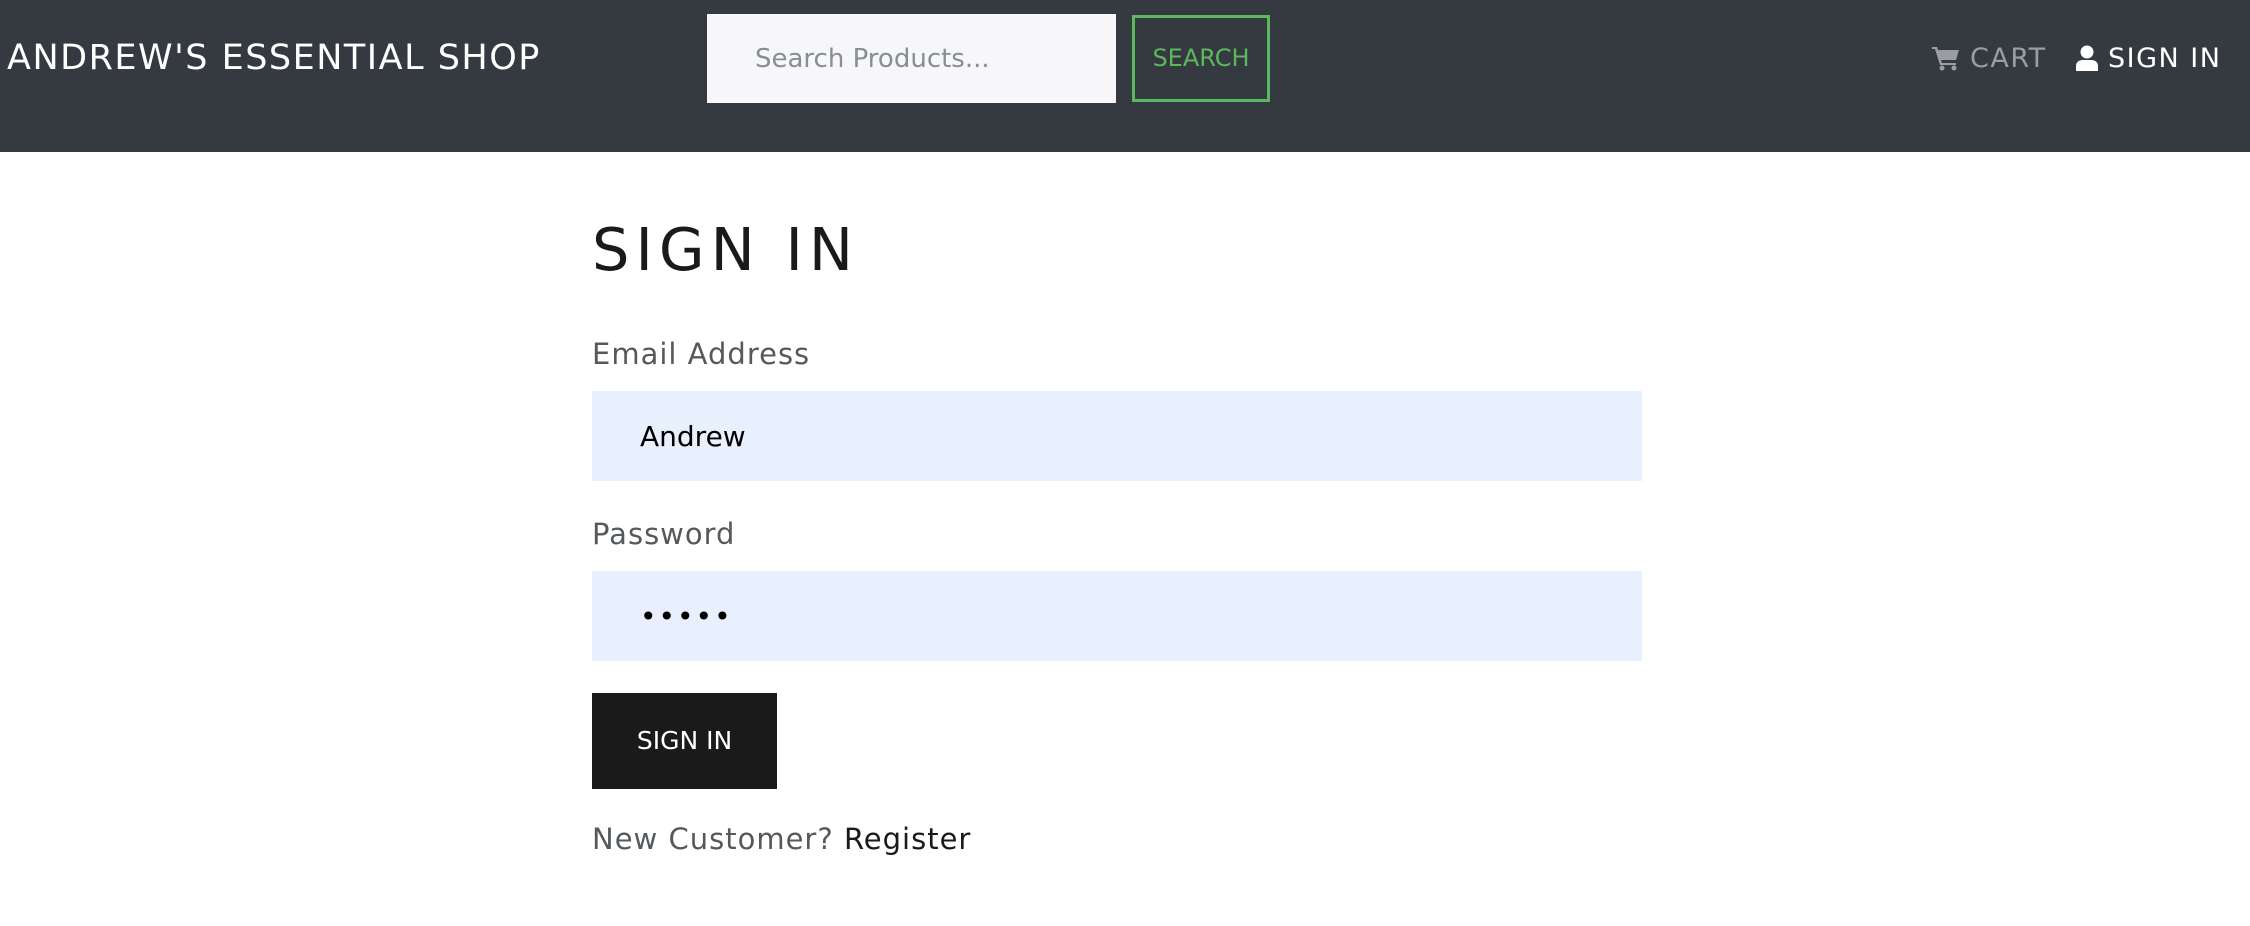 This screenshot has width=2250, height=926. Describe the element at coordinates (664, 534) in the screenshot. I see `password-label: Password` at that location.